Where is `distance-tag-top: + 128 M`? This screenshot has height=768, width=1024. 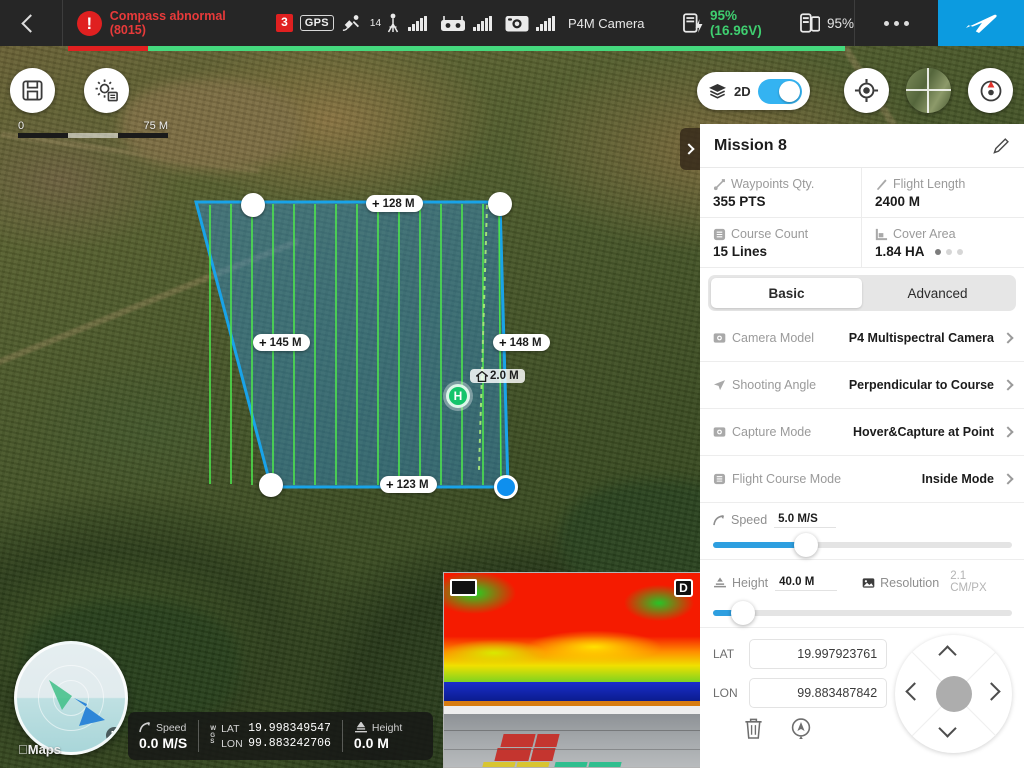
distance-tag-top: + 128 M is located at coordinates (394, 203).